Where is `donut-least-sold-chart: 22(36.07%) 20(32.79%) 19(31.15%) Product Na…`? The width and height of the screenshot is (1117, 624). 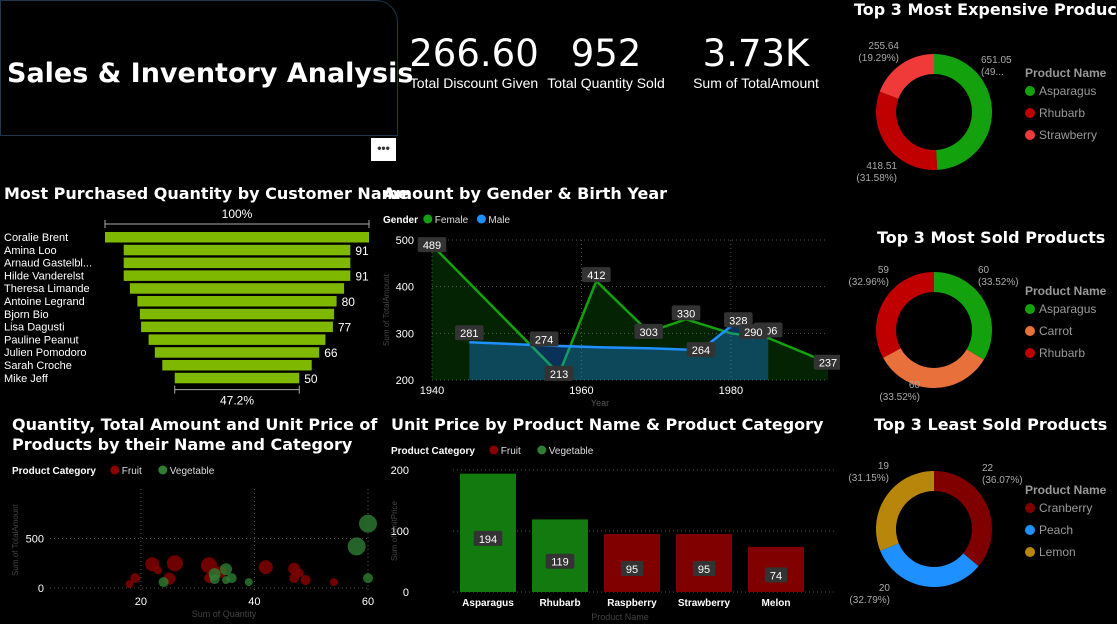
donut-least-sold-chart: 22(36.07%) 20(32.79%) 19(31.15%) Product Na… is located at coordinates (977, 530).